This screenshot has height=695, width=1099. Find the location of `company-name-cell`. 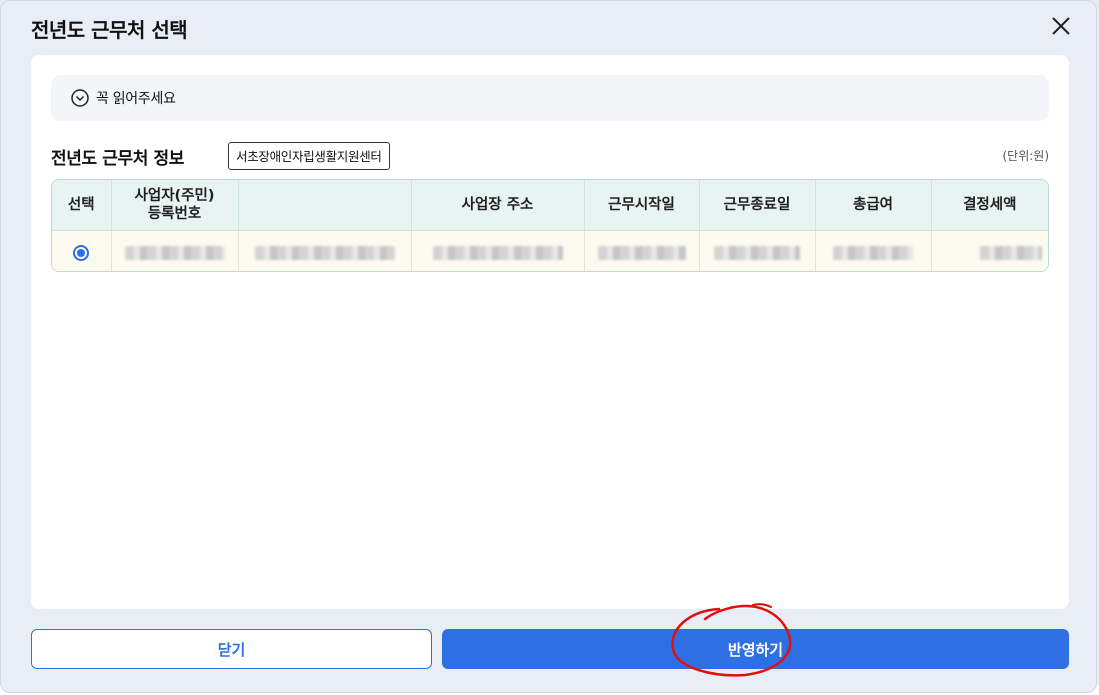

company-name-cell is located at coordinates (325, 250).